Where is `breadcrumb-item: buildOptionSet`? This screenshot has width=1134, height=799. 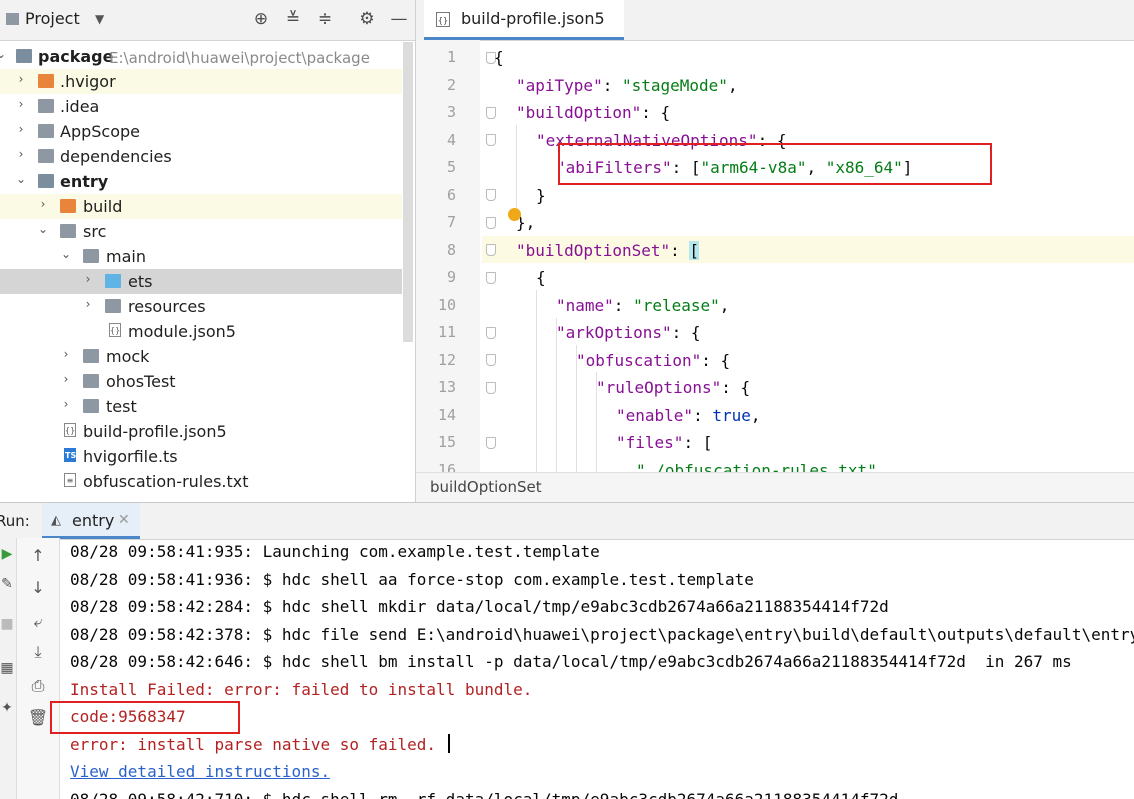 breadcrumb-item: buildOptionSet is located at coordinates (486, 487).